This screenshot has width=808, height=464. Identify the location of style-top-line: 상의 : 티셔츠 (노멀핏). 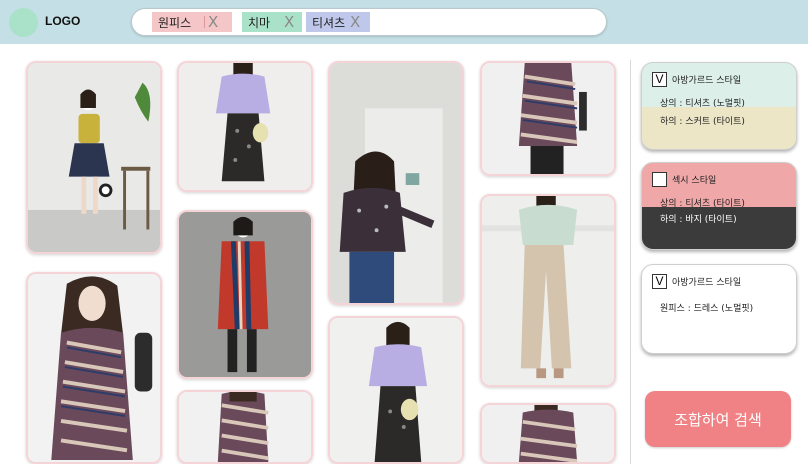
(702, 104).